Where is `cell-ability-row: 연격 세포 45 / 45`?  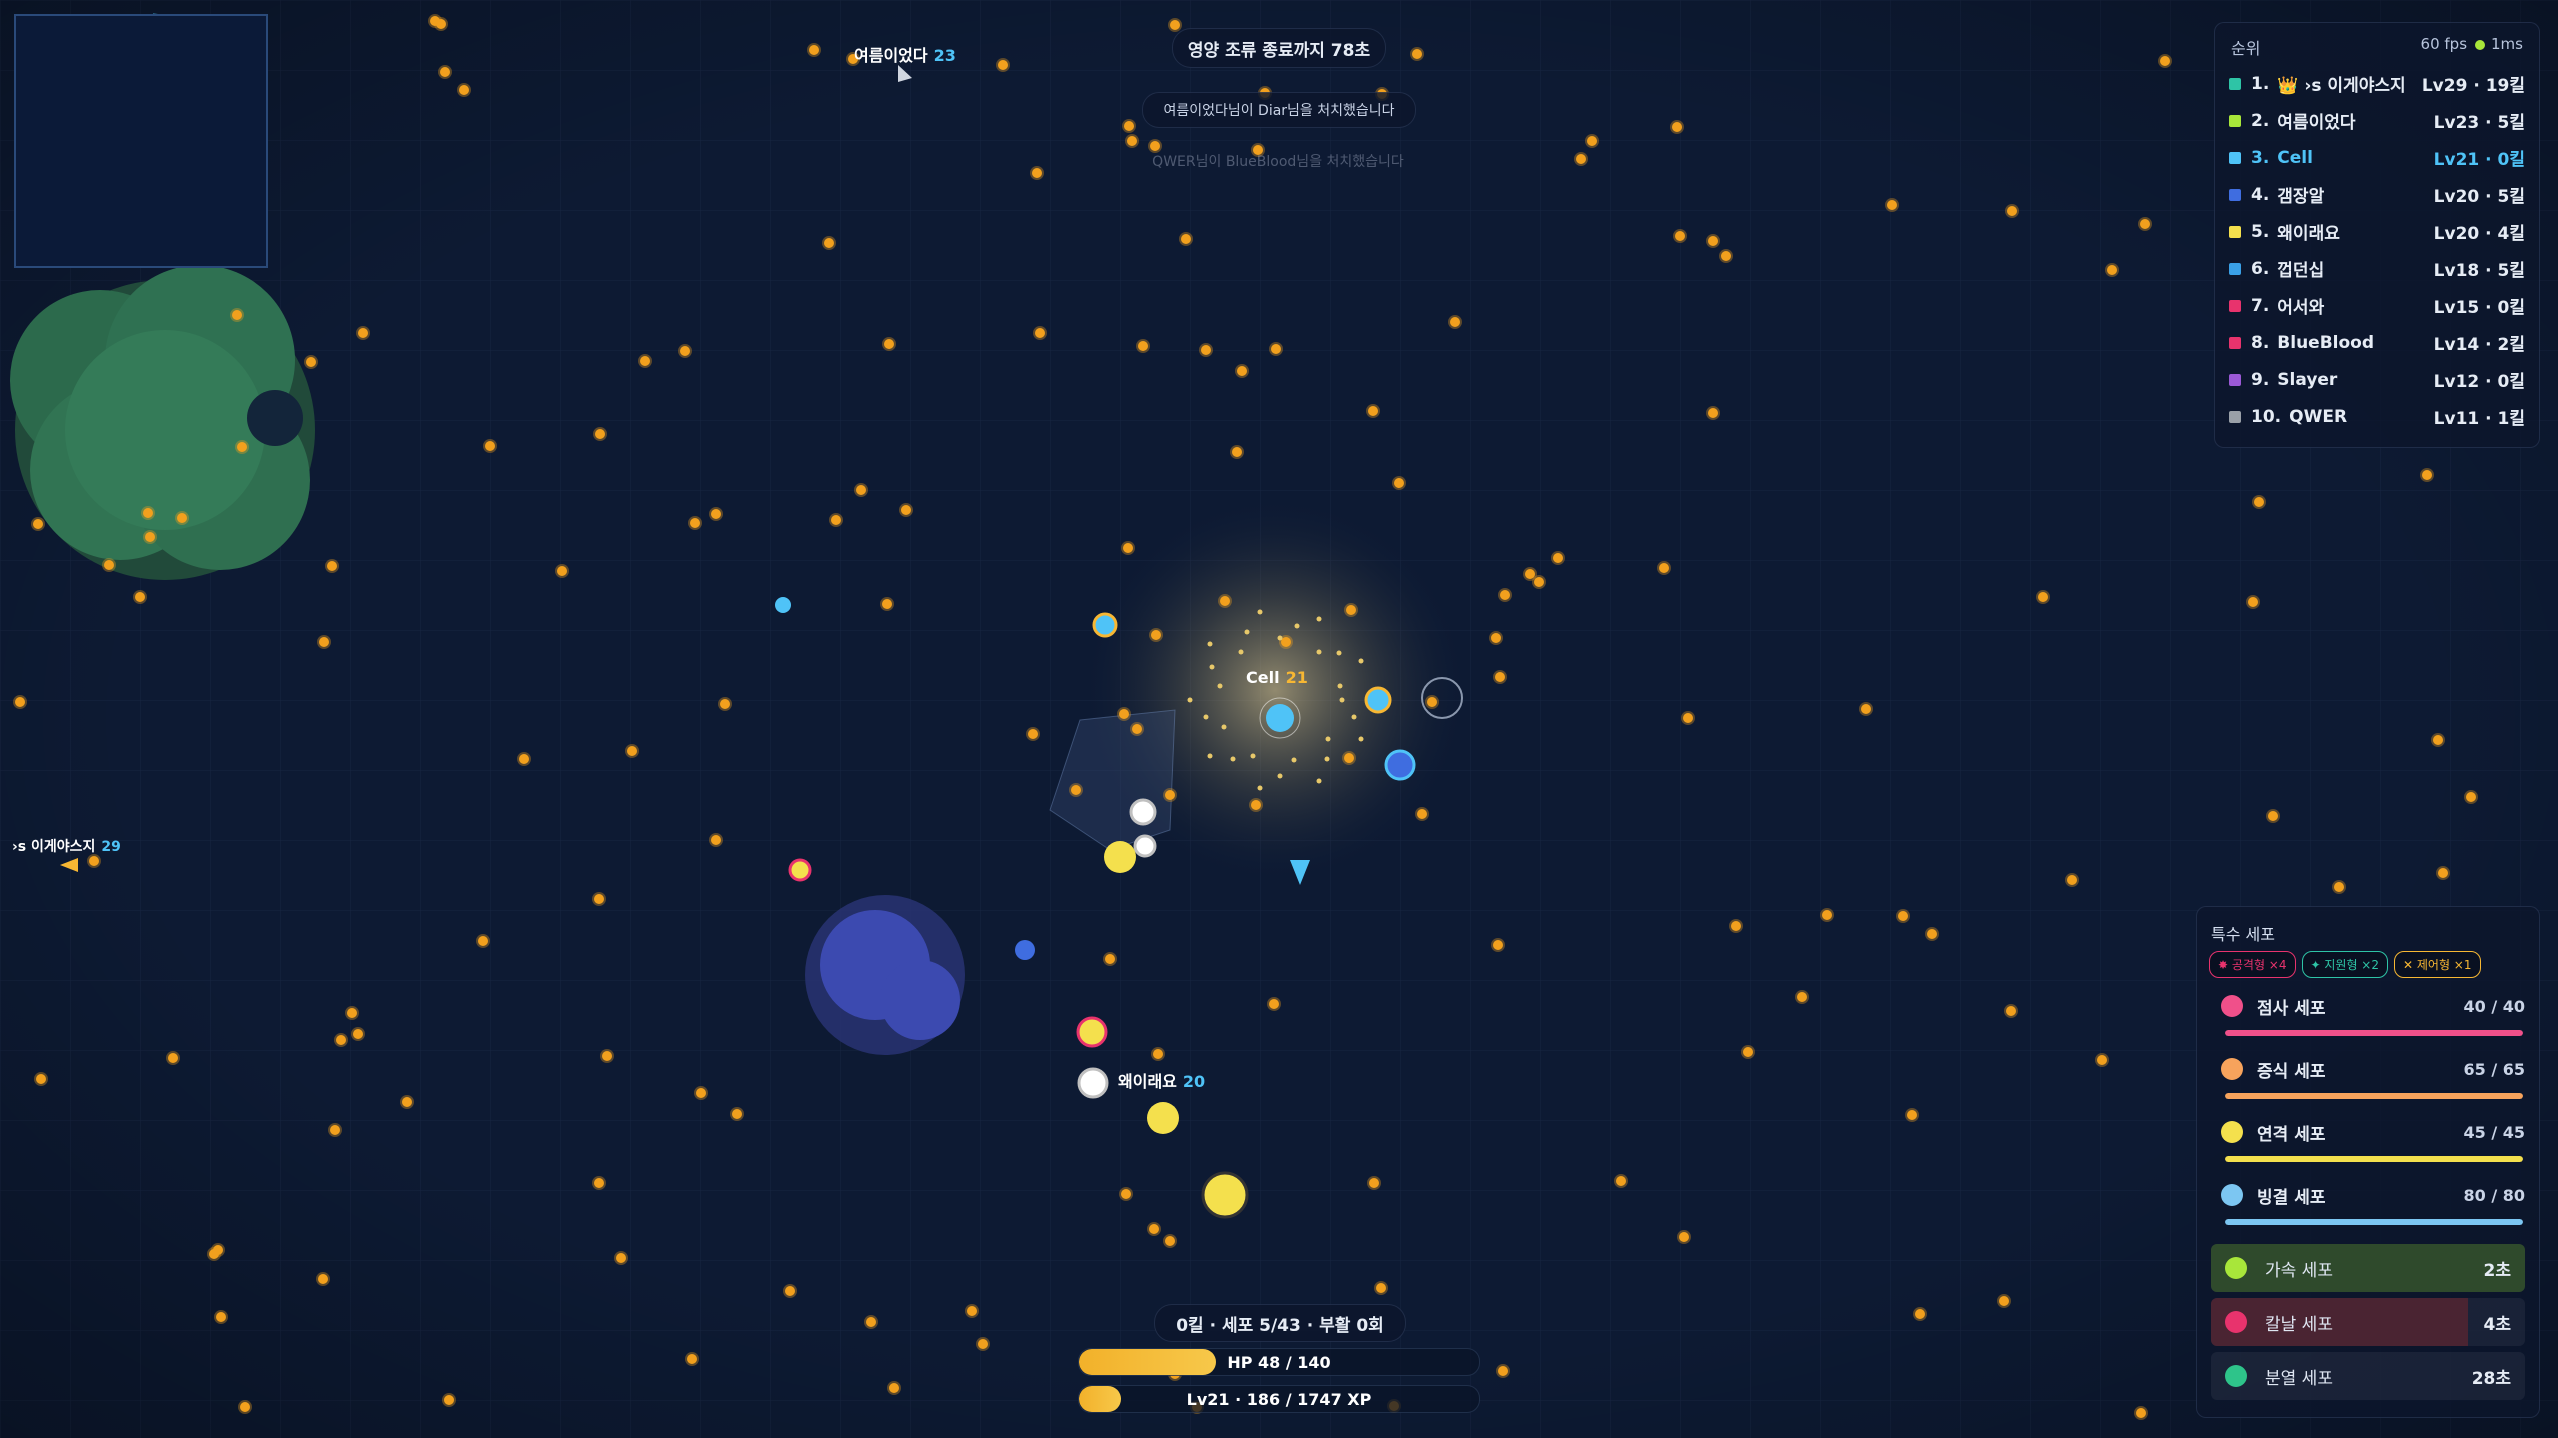
cell-ability-row: 연격 세포 45 / 45 is located at coordinates (2368, 1143).